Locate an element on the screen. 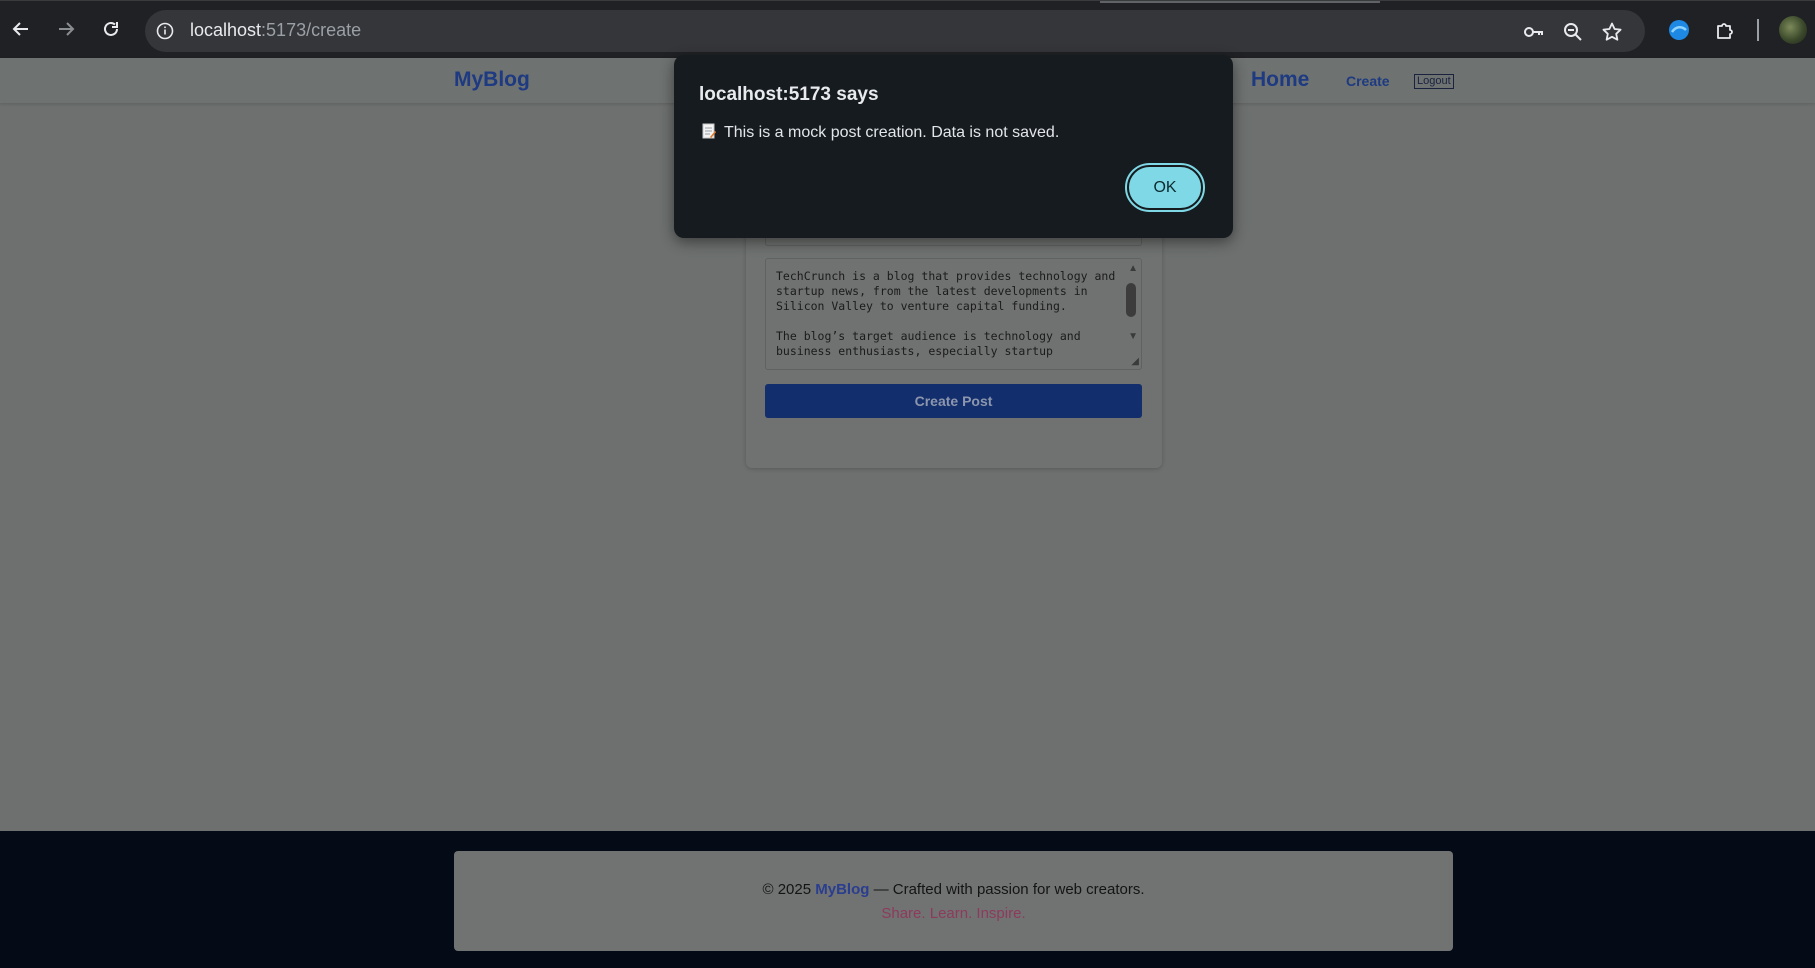 The height and width of the screenshot is (968, 1815). toolbar-divider is located at coordinates (1758, 30).